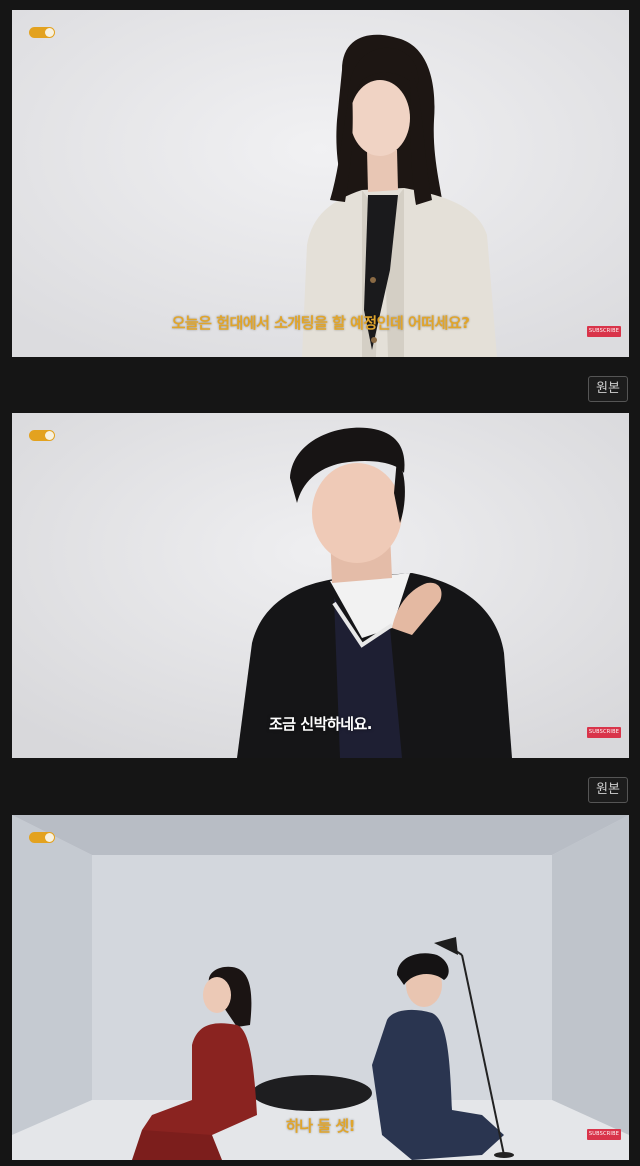 The height and width of the screenshot is (1166, 640). Describe the element at coordinates (320, 724) in the screenshot. I see `subtitle-text: 조금 신박하네요.` at that location.